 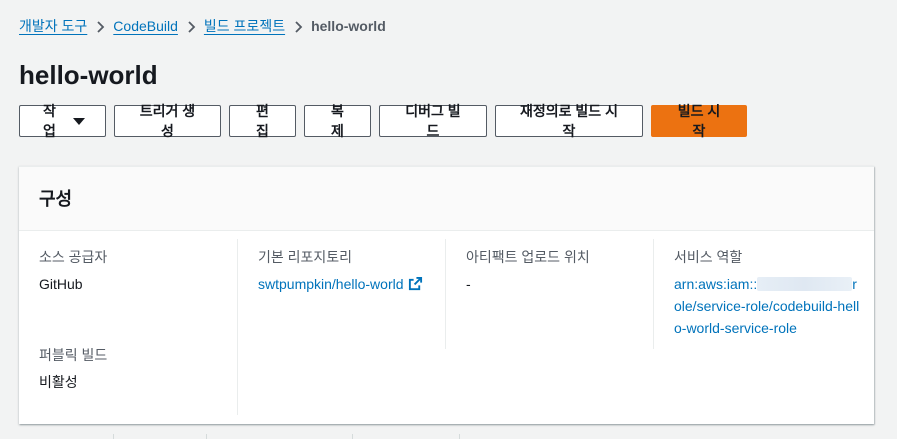 What do you see at coordinates (145, 26) in the screenshot?
I see `breadcrumb-codebuild: CodeBuild` at bounding box center [145, 26].